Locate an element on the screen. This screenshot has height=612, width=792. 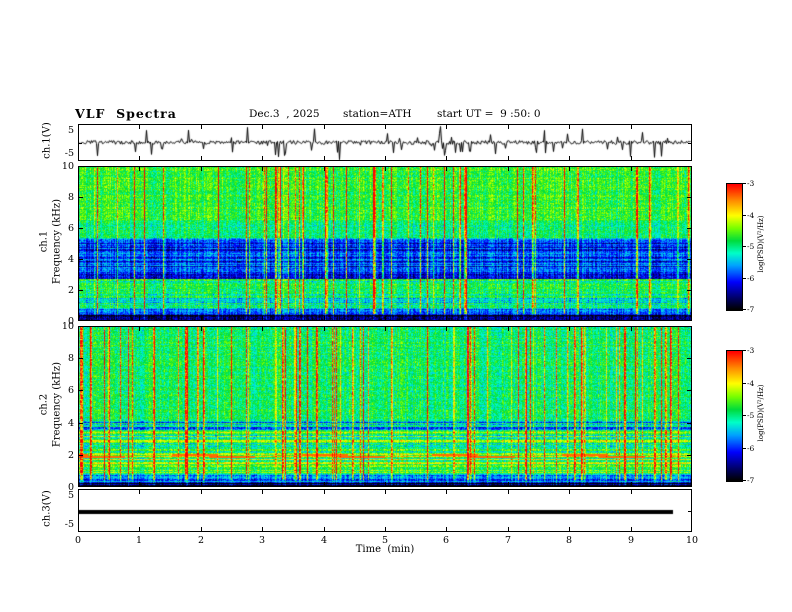
ch3-waveform-panel is located at coordinates (385, 510).